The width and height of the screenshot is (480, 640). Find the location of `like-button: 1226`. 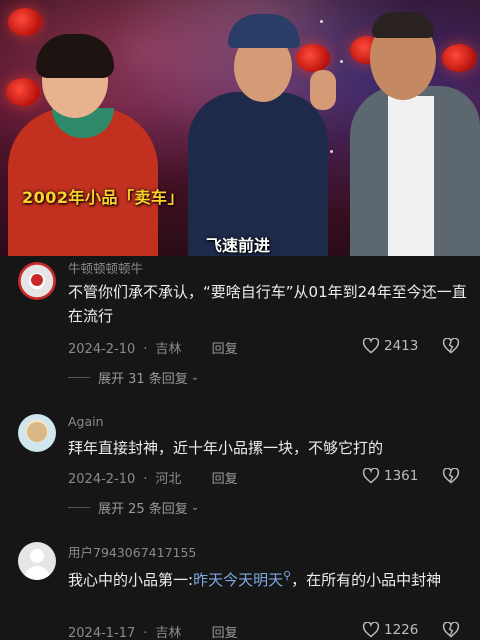

like-button: 1226 is located at coordinates (390, 630).